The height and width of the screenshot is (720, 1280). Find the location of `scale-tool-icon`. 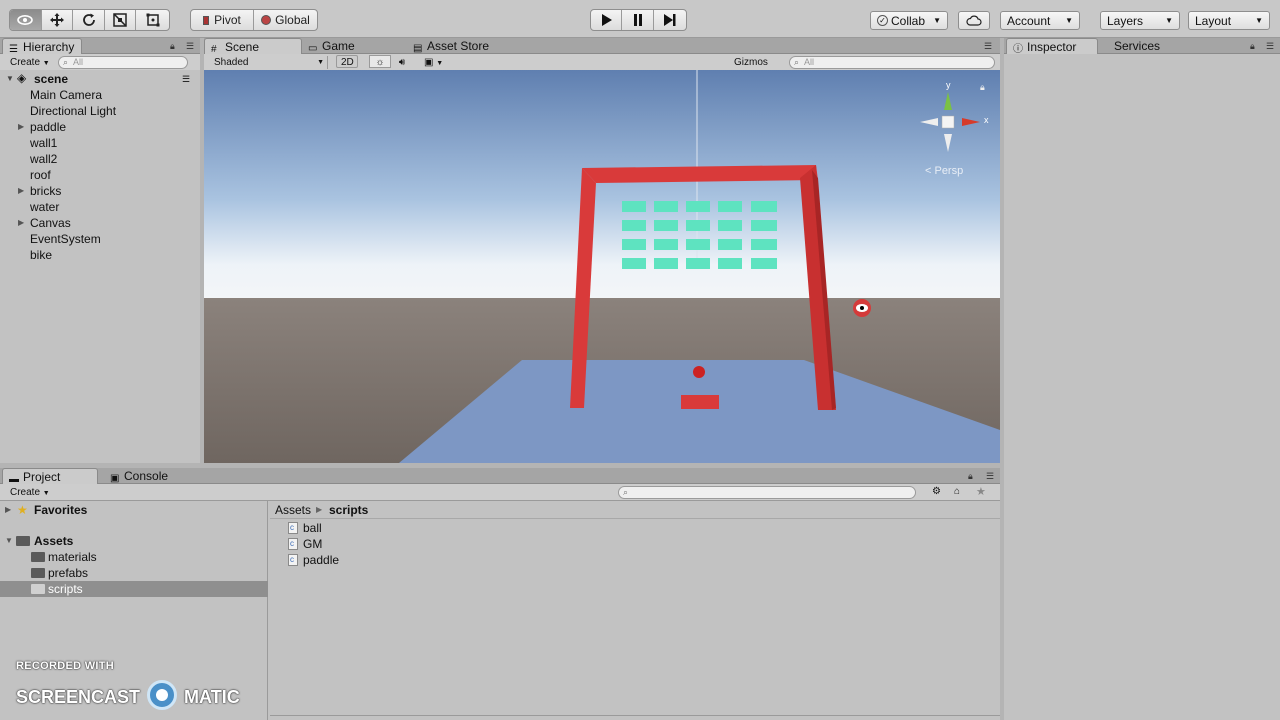

scale-tool-icon is located at coordinates (121, 20).